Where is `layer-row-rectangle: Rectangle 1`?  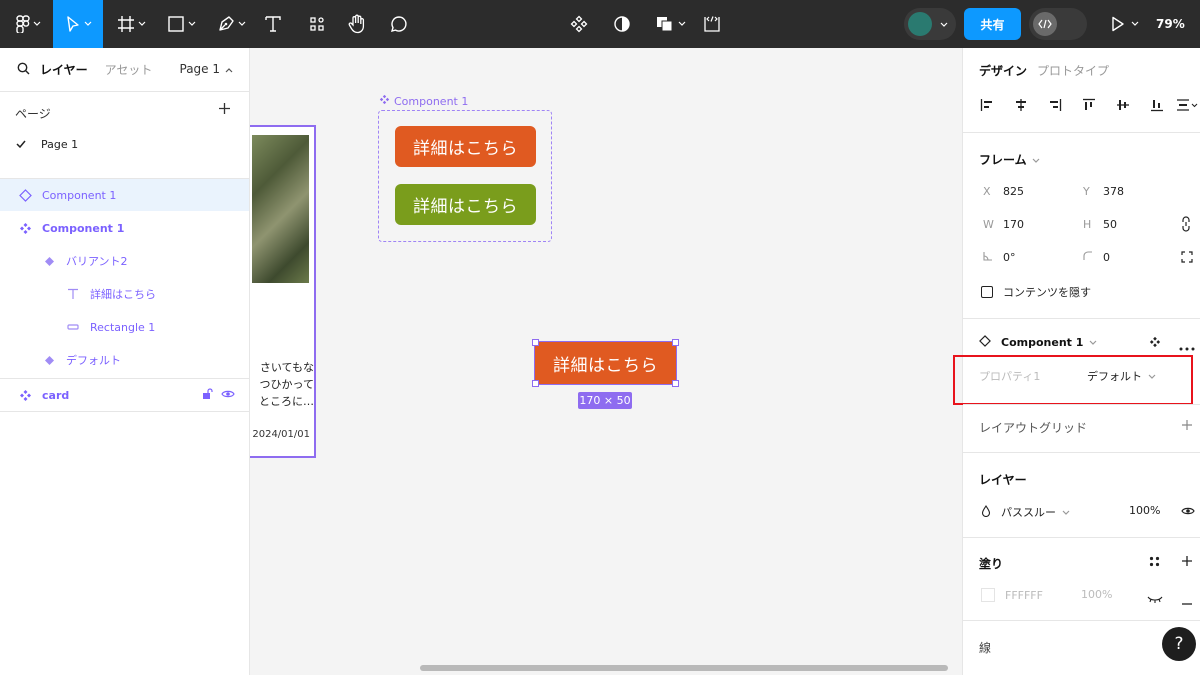
layer-row-rectangle: Rectangle 1 is located at coordinates (124, 327).